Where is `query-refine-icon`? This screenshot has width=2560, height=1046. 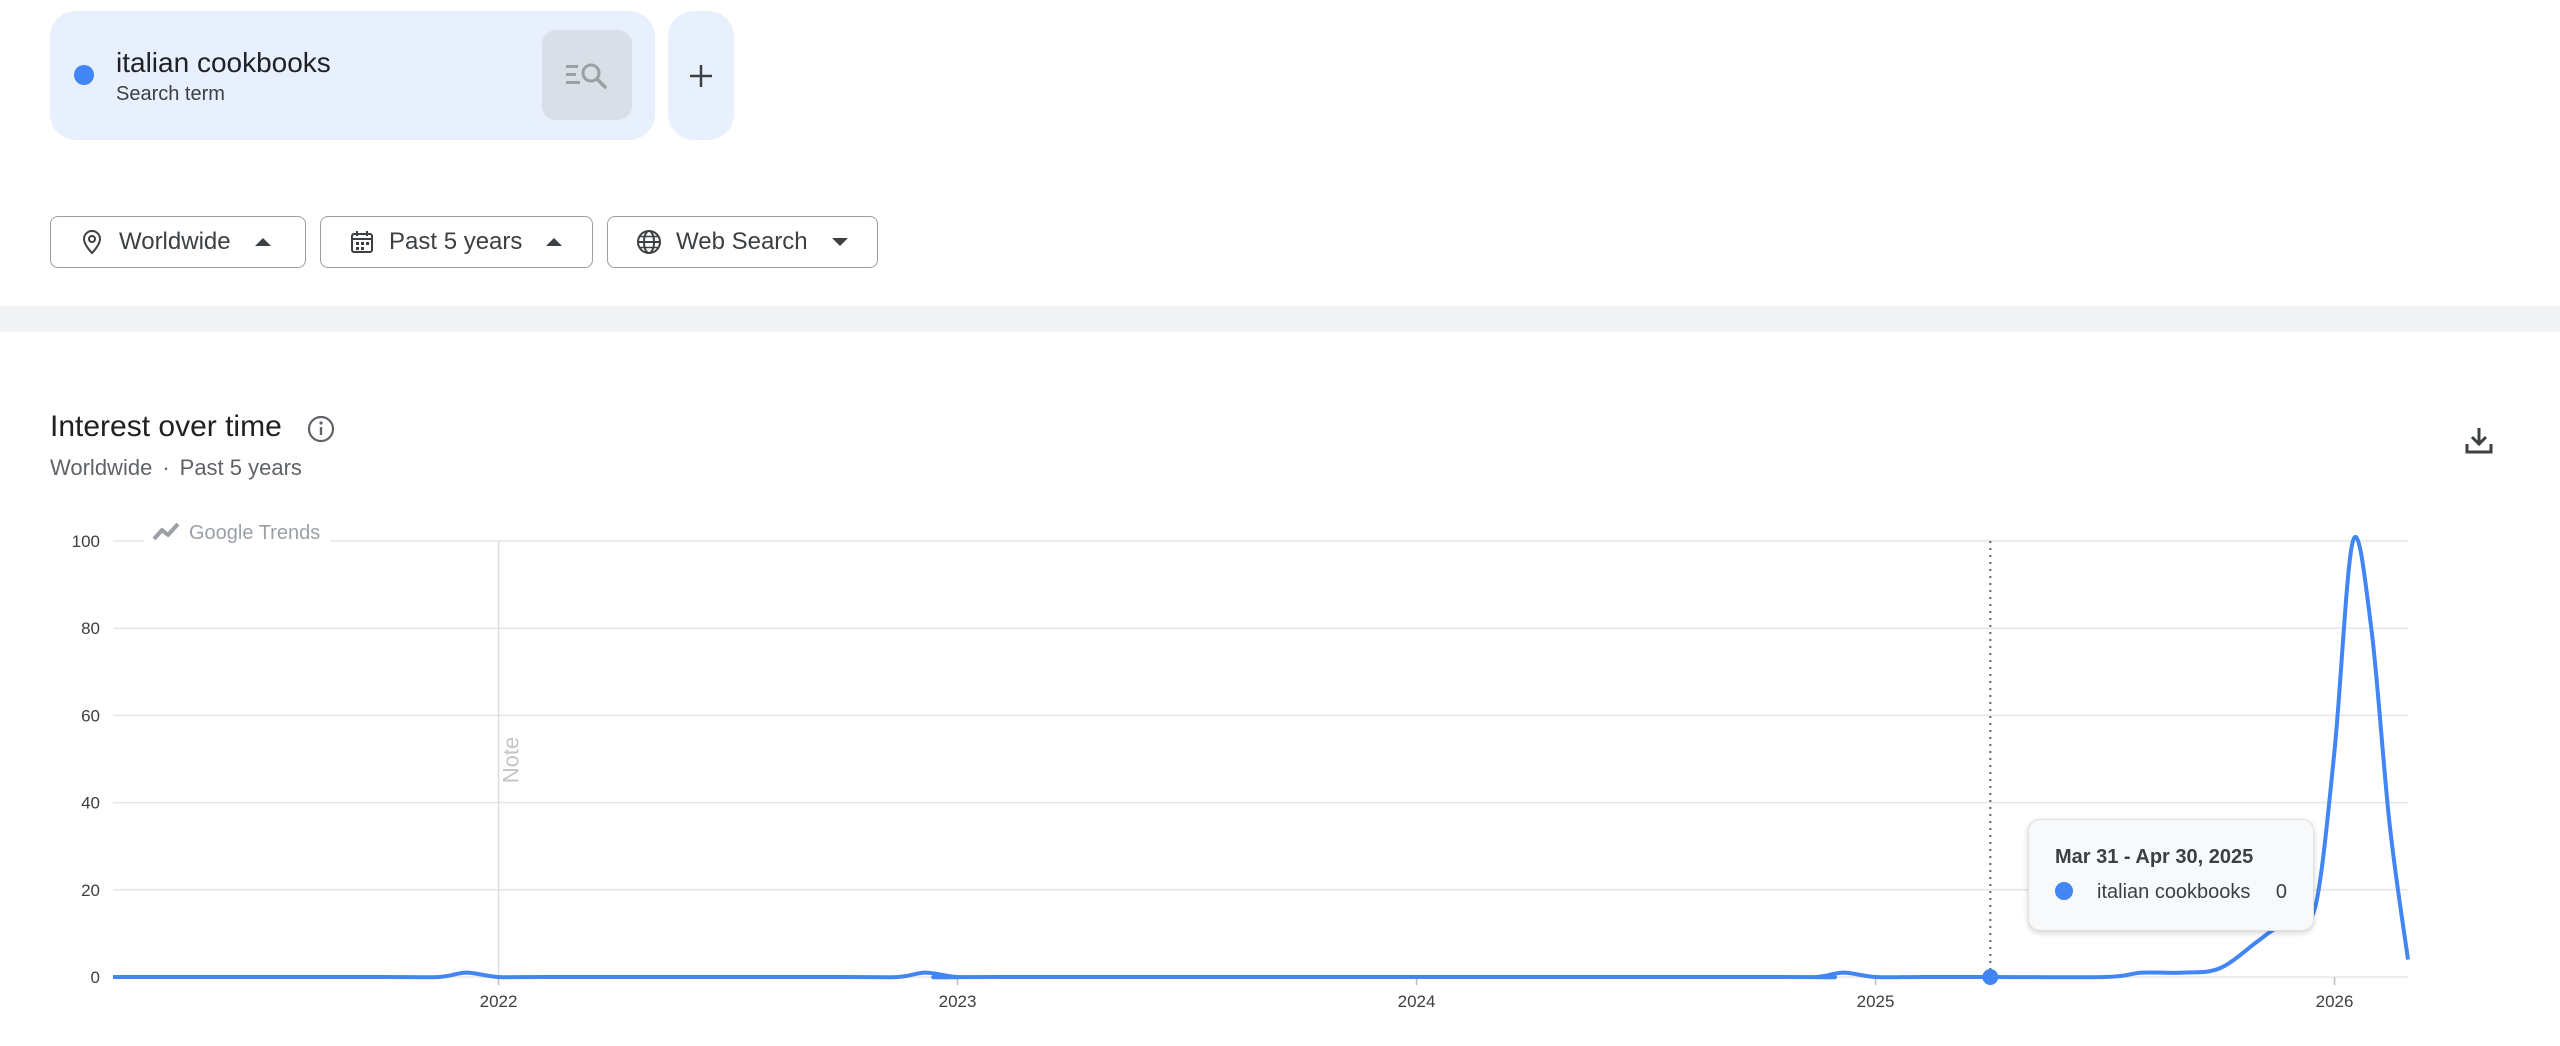
query-refine-icon is located at coordinates (586, 76).